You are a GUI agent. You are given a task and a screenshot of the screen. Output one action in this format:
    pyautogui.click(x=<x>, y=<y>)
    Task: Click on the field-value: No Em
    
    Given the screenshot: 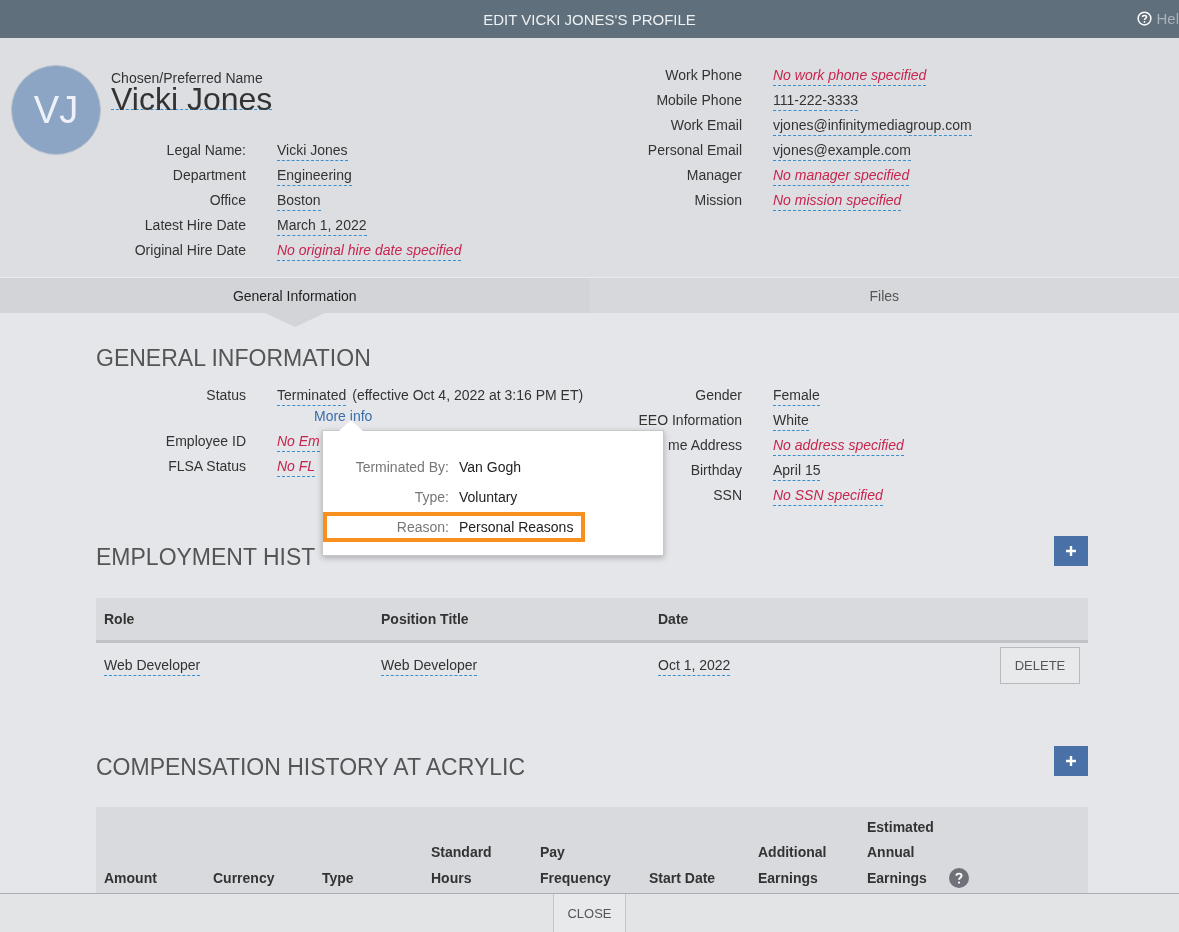 What is the action you would take?
    pyautogui.click(x=298, y=441)
    